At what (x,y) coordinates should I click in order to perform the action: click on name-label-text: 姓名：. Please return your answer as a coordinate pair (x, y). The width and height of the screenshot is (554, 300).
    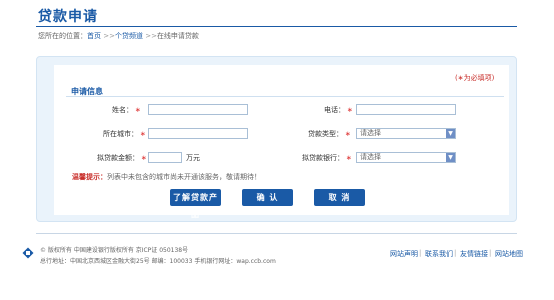
    Looking at the image, I should click on (122, 110).